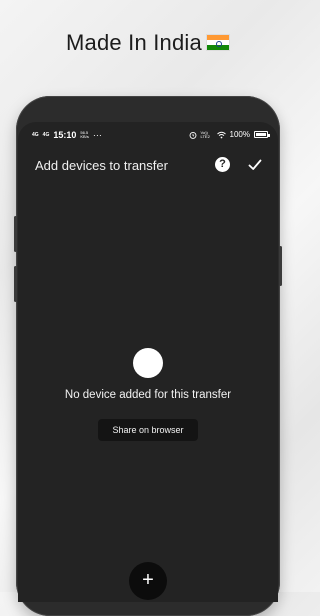 This screenshot has width=320, height=616. Describe the element at coordinates (148, 581) in the screenshot. I see `add-device-button: +` at that location.